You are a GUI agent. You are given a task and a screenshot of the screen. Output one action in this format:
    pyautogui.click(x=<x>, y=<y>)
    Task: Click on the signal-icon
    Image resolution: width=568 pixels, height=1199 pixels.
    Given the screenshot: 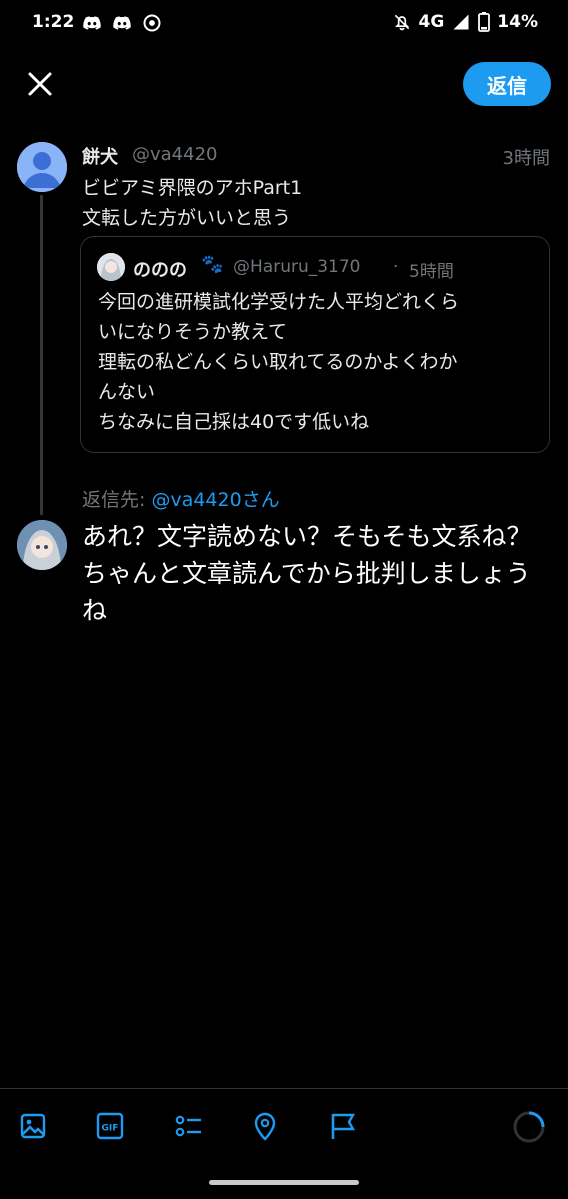 What is the action you would take?
    pyautogui.click(x=461, y=22)
    